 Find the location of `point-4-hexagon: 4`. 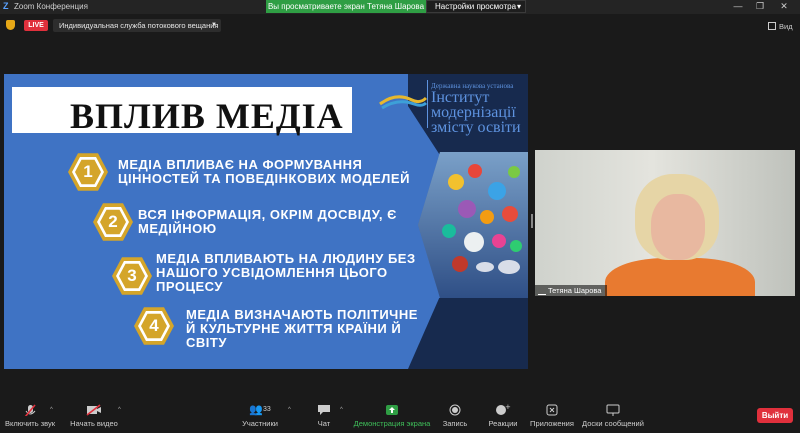

point-4-hexagon: 4 is located at coordinates (154, 326).